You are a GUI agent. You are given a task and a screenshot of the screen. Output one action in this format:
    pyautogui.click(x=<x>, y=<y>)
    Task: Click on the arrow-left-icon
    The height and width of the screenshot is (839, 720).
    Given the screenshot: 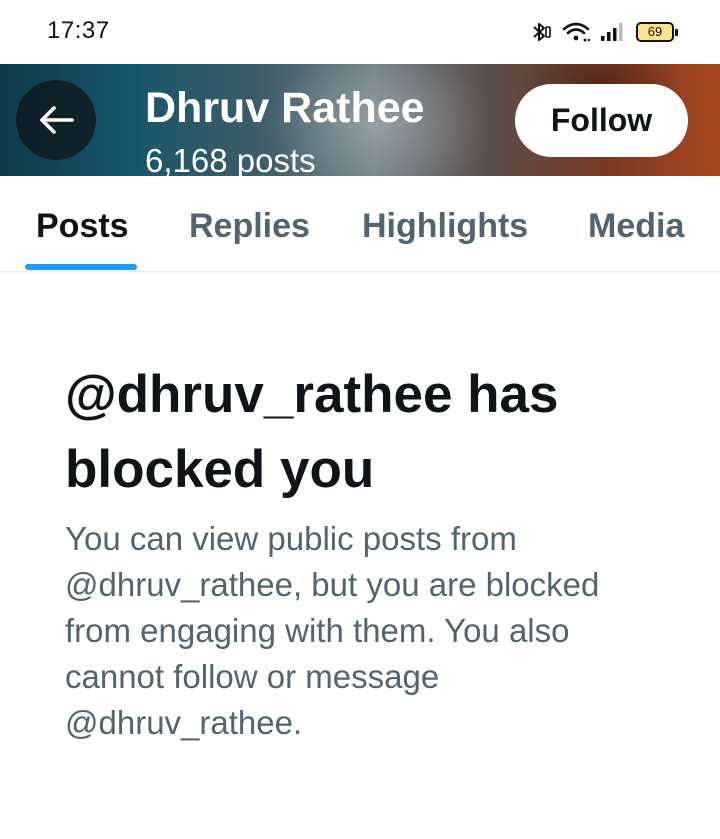 What is the action you would take?
    pyautogui.click(x=57, y=120)
    